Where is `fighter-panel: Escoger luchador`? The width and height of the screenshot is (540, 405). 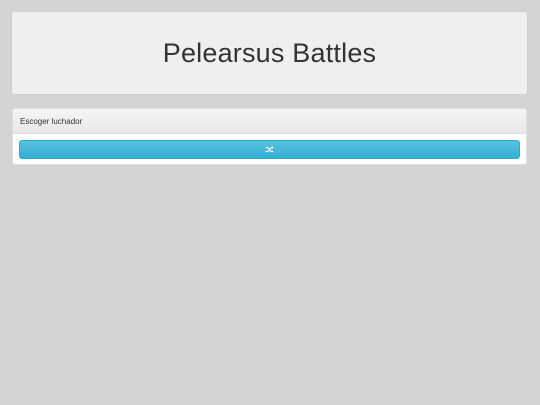 fighter-panel: Escoger luchador is located at coordinates (269, 136).